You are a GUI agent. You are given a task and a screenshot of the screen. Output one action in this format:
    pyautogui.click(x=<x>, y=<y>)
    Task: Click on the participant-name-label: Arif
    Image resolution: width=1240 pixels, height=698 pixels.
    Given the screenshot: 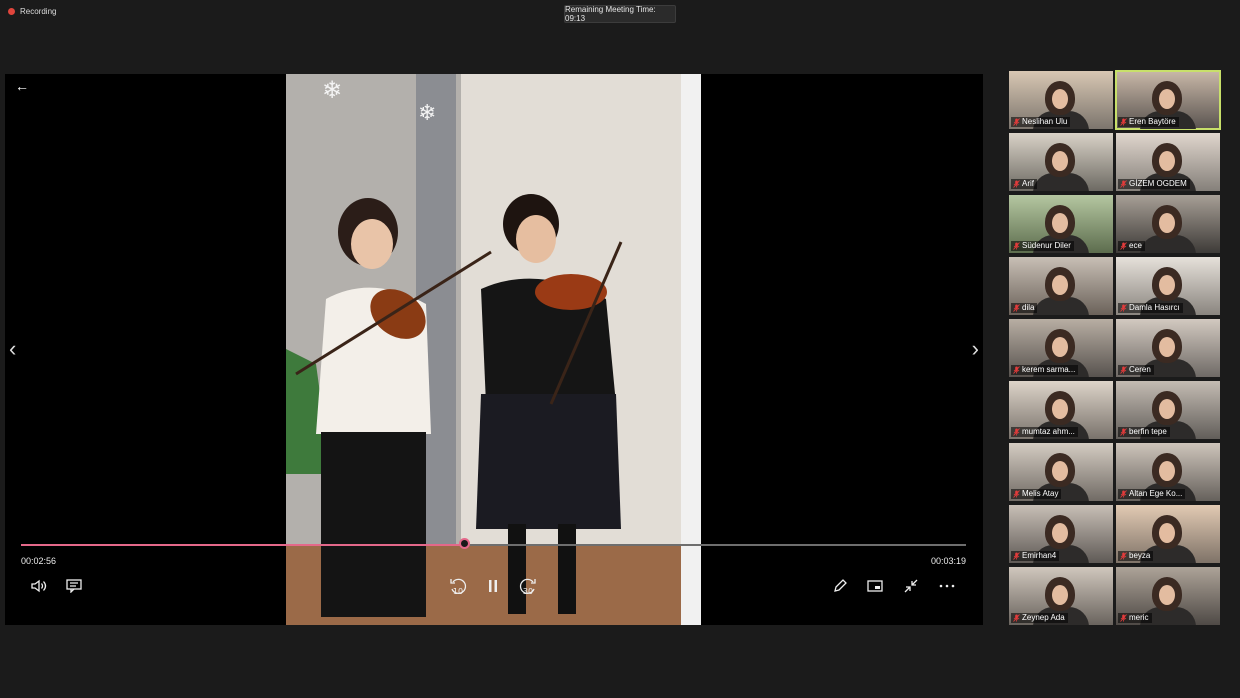 What is the action you would take?
    pyautogui.click(x=1024, y=184)
    